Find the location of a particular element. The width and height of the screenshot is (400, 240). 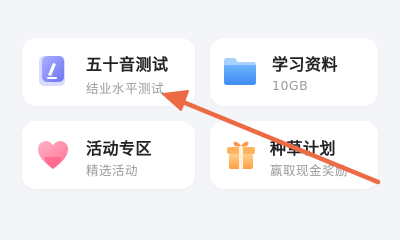

card-subtitle: 赢取现金奖励 is located at coordinates (309, 170).